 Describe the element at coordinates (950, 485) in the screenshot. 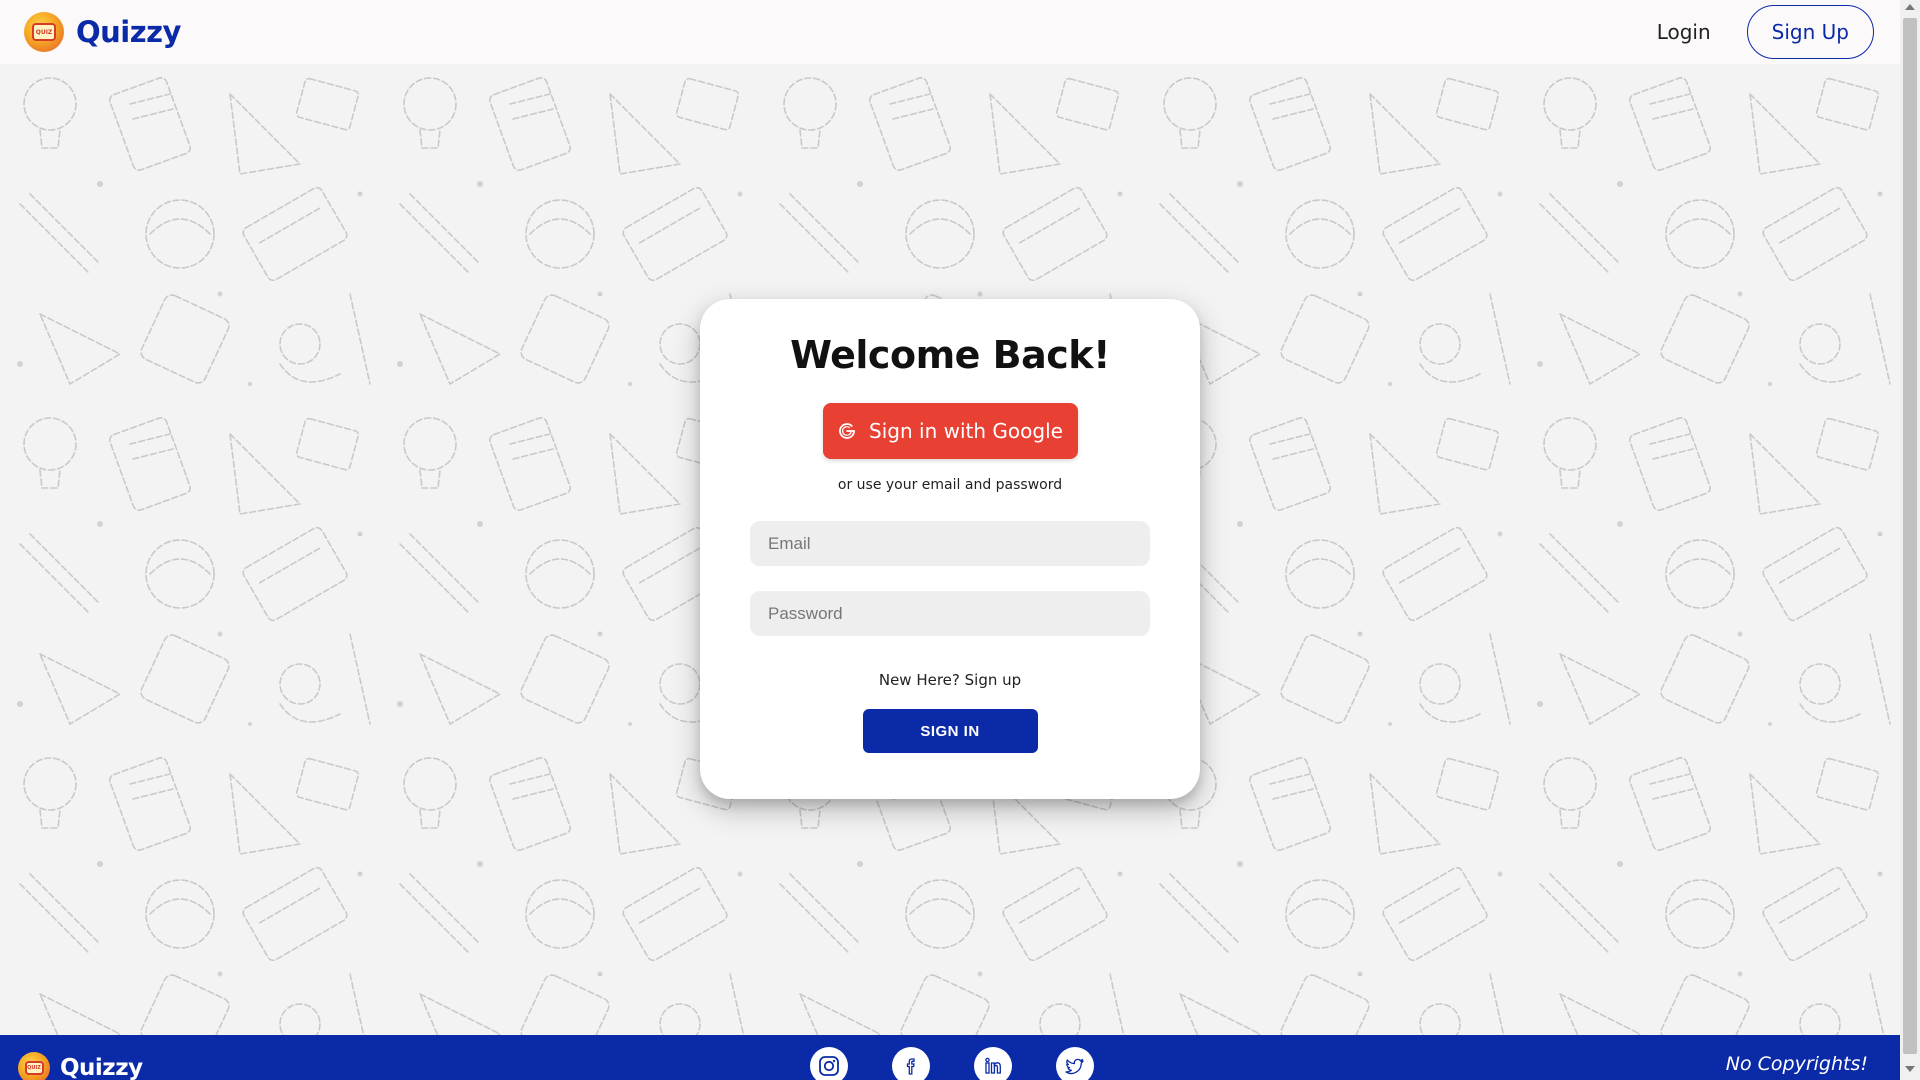

I see `alt-login-text: or use your email and password` at that location.